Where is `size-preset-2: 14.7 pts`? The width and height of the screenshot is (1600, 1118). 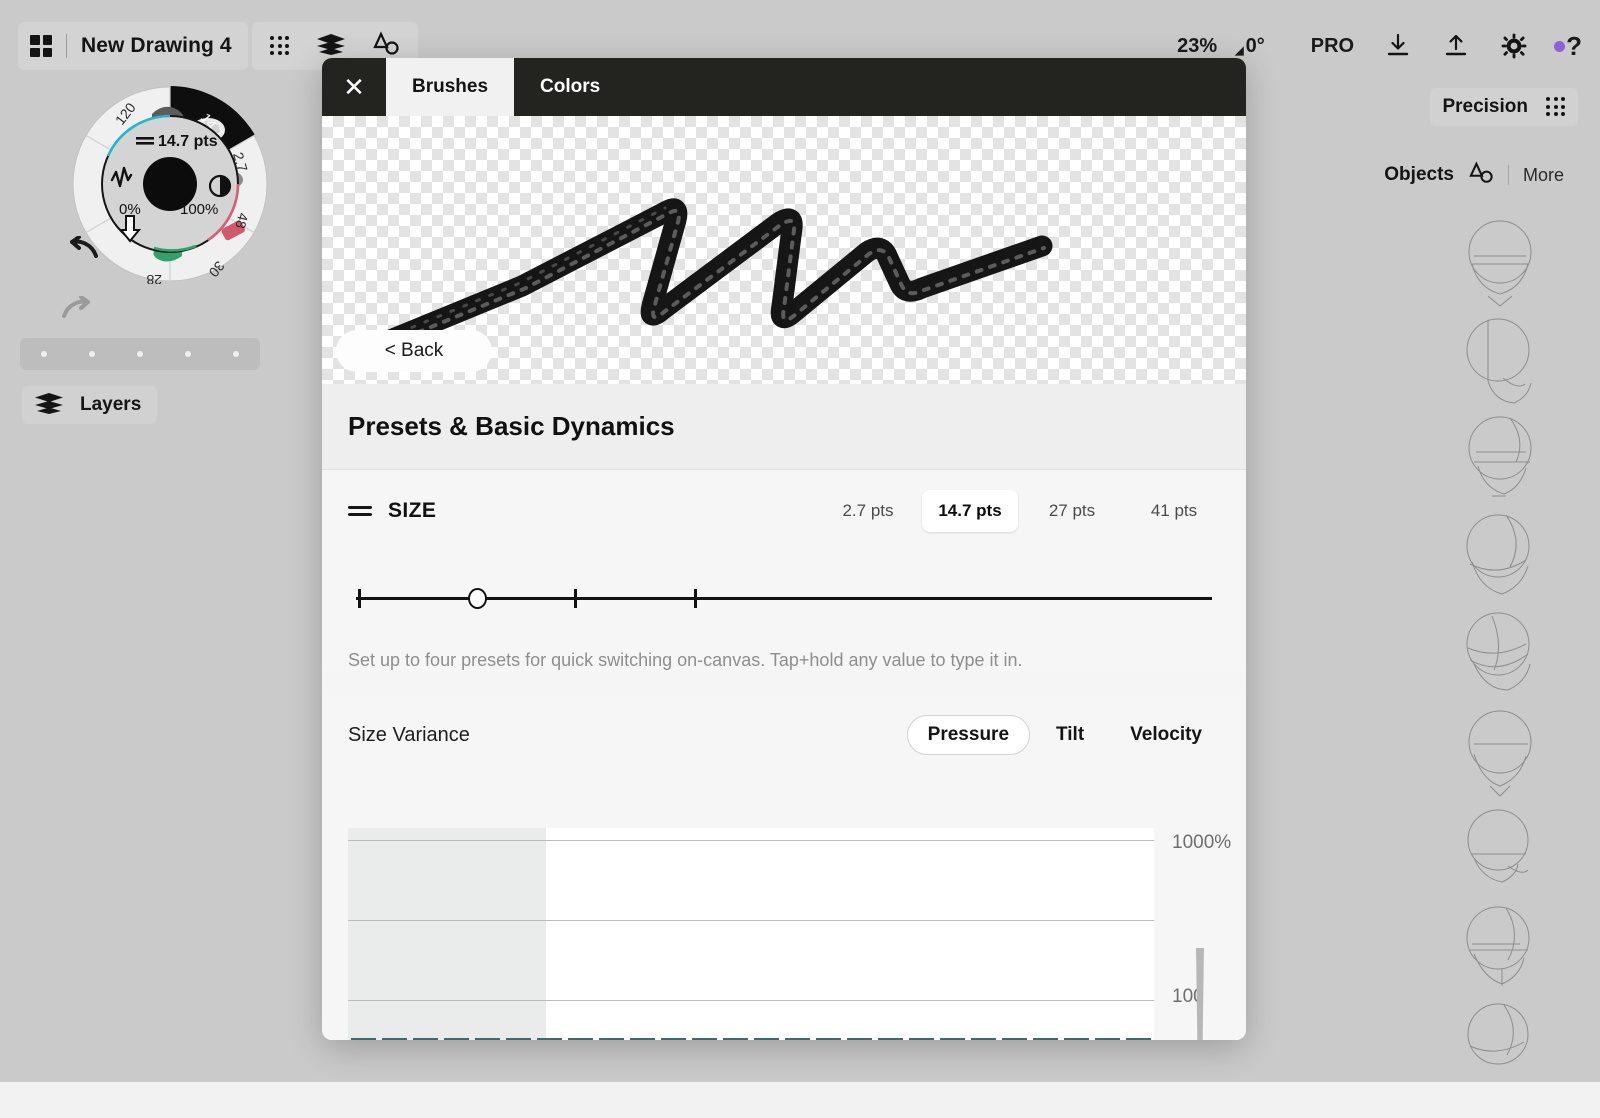 size-preset-2: 14.7 pts is located at coordinates (970, 511).